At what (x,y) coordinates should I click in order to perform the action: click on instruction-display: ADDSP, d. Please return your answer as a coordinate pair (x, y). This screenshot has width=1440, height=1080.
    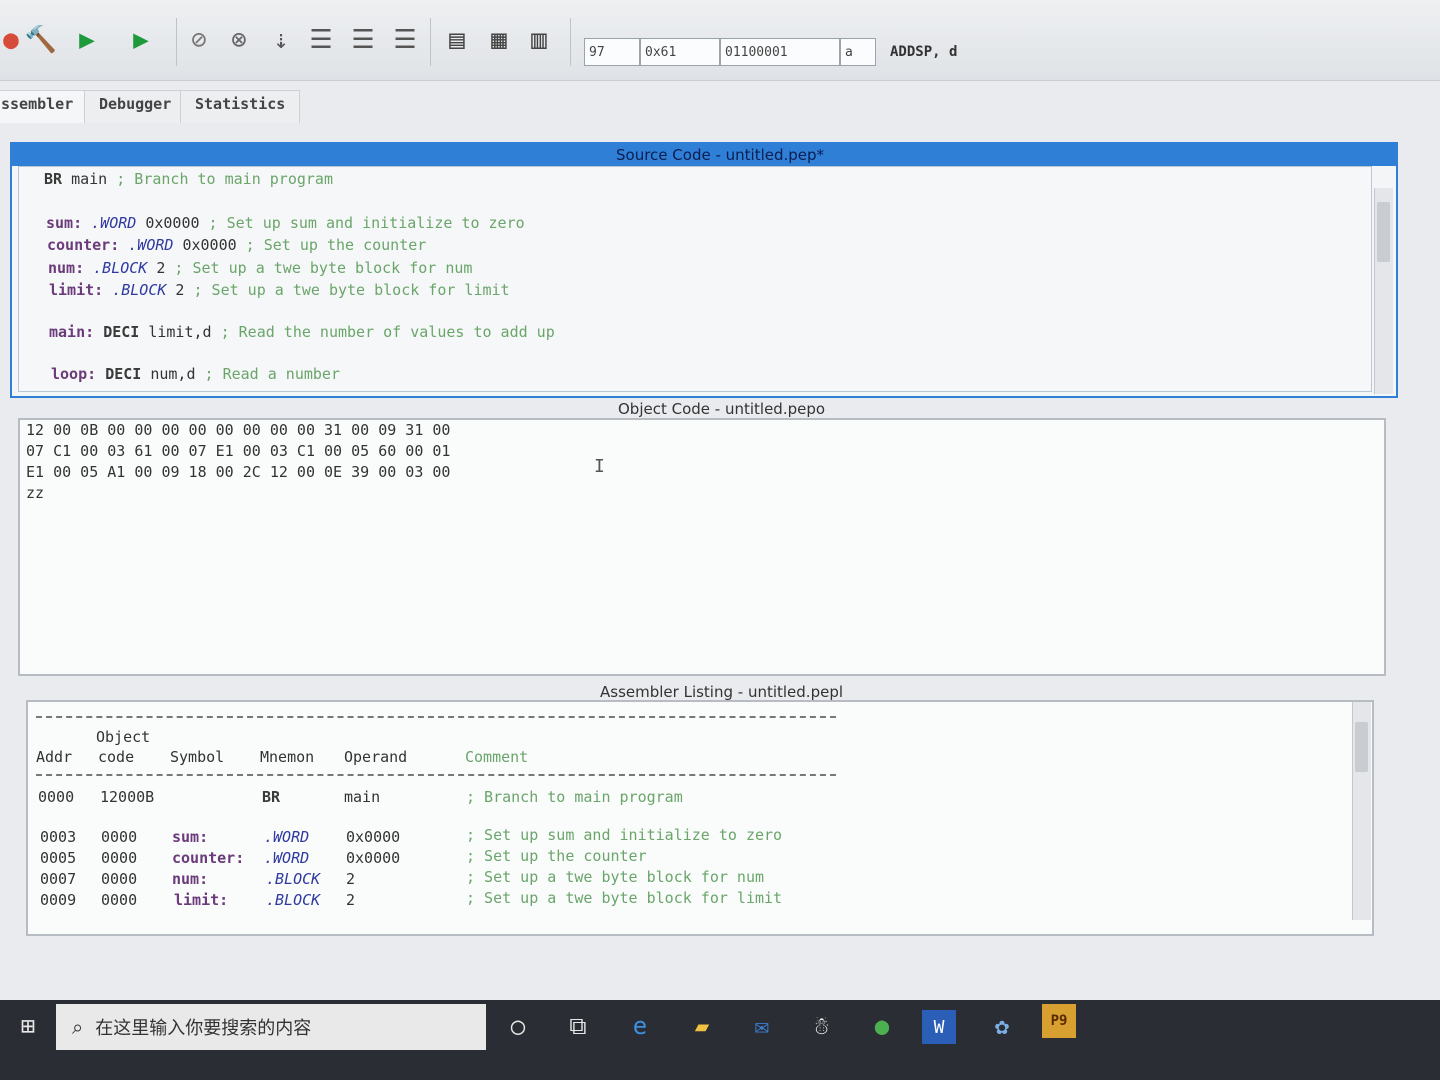
    Looking at the image, I should click on (924, 52).